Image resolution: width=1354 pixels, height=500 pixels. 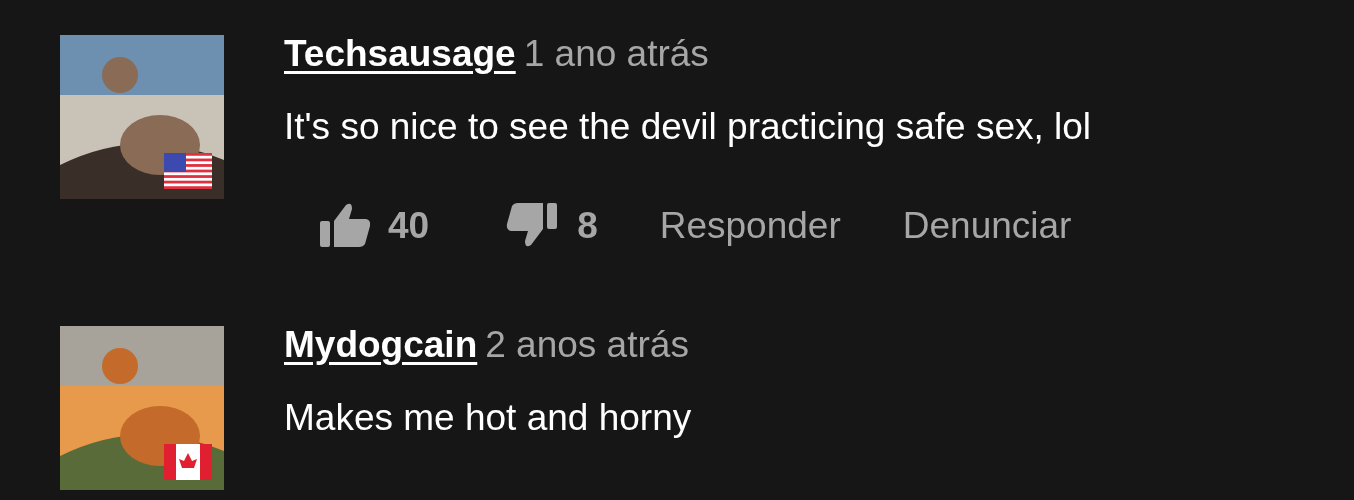 What do you see at coordinates (688, 126) in the screenshot?
I see `comment-text: It's so nice to see the devil practicing safe sex, lol` at bounding box center [688, 126].